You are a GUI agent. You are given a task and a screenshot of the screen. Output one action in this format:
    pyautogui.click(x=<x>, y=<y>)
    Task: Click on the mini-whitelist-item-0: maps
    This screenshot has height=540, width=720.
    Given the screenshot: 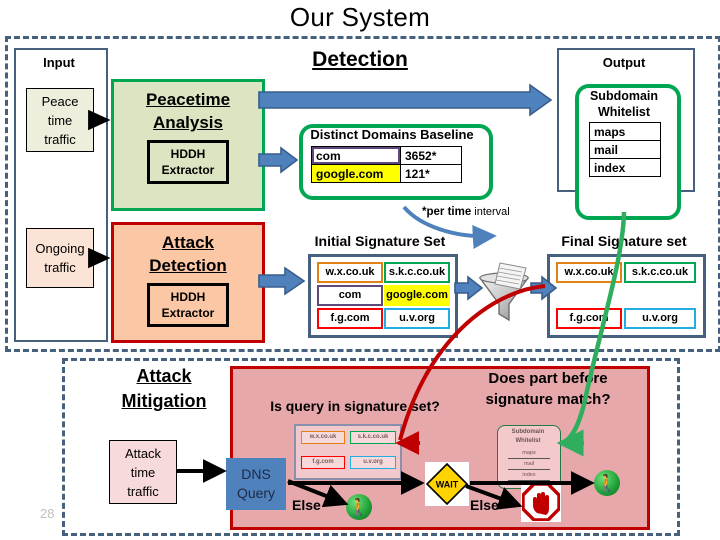 What is the action you would take?
    pyautogui.click(x=529, y=453)
    